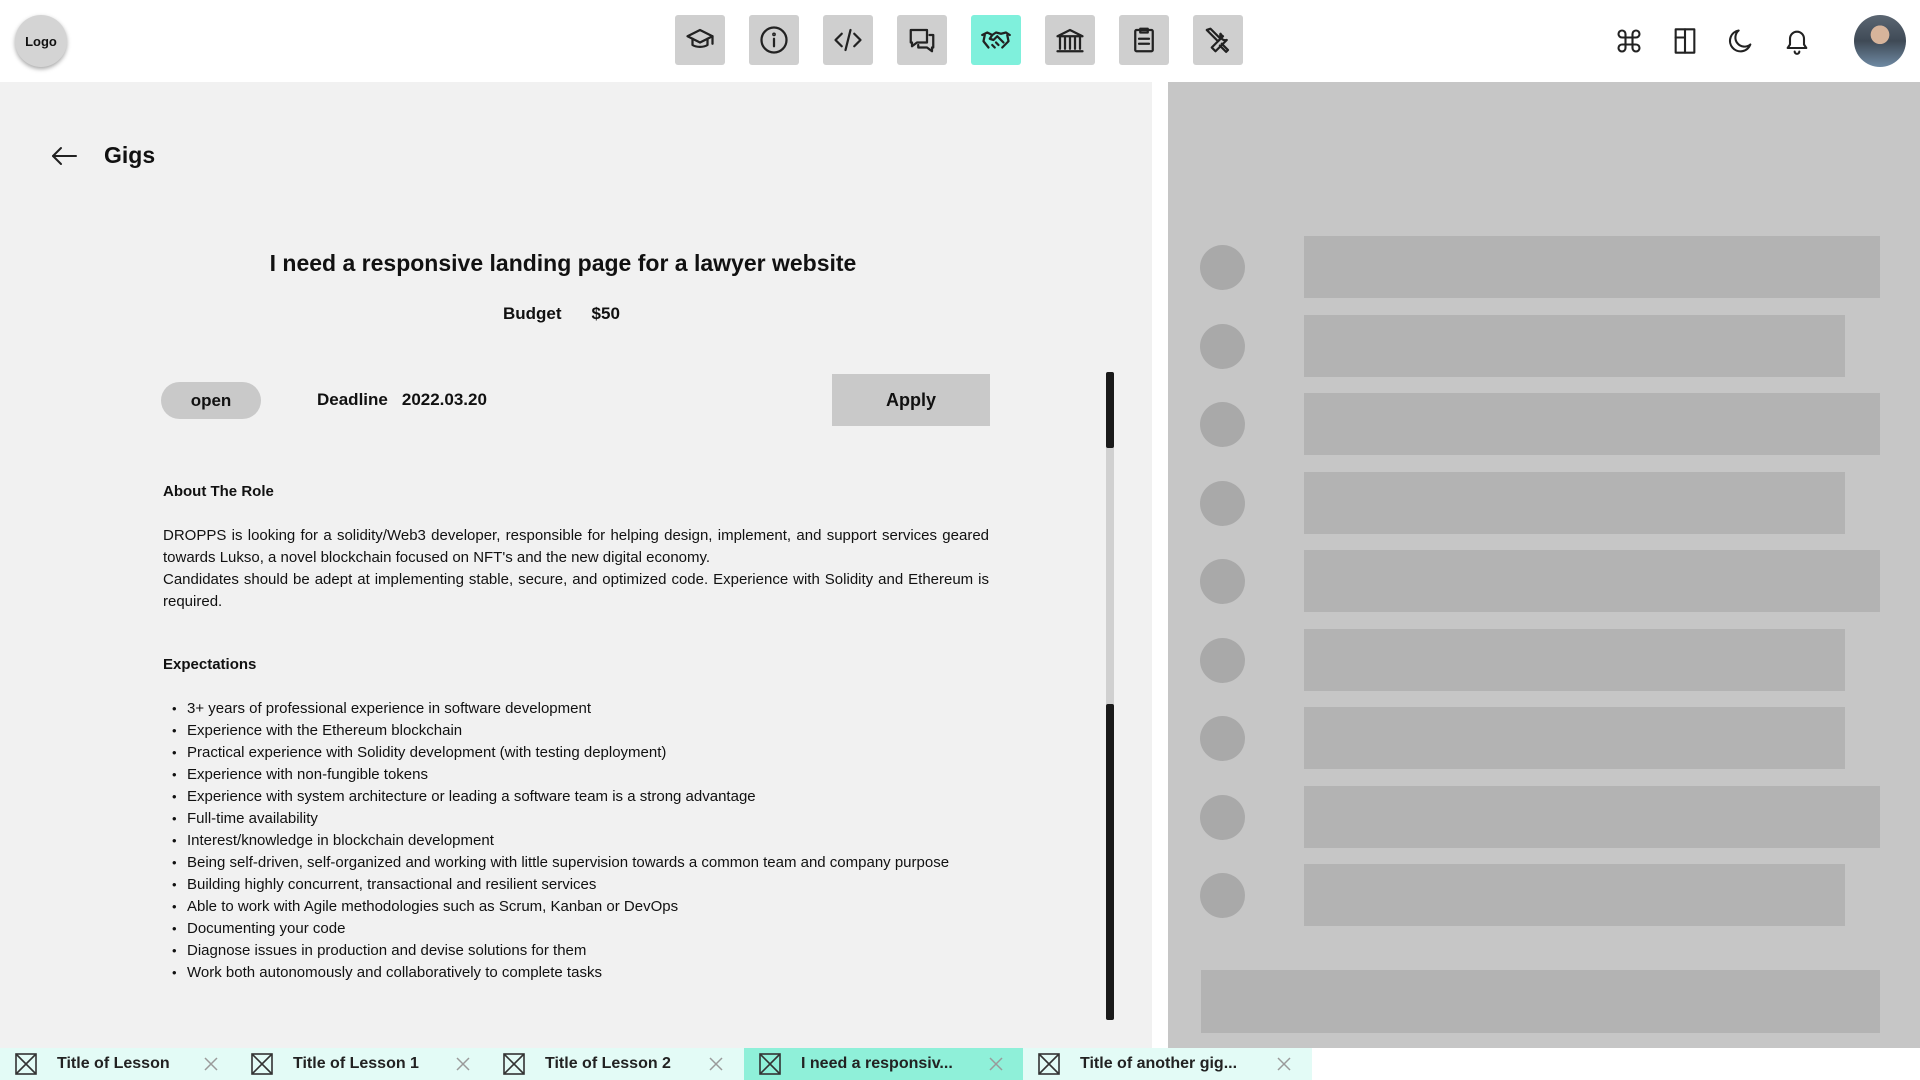 The width and height of the screenshot is (1920, 1080). I want to click on graduation-cap-icon, so click(700, 38).